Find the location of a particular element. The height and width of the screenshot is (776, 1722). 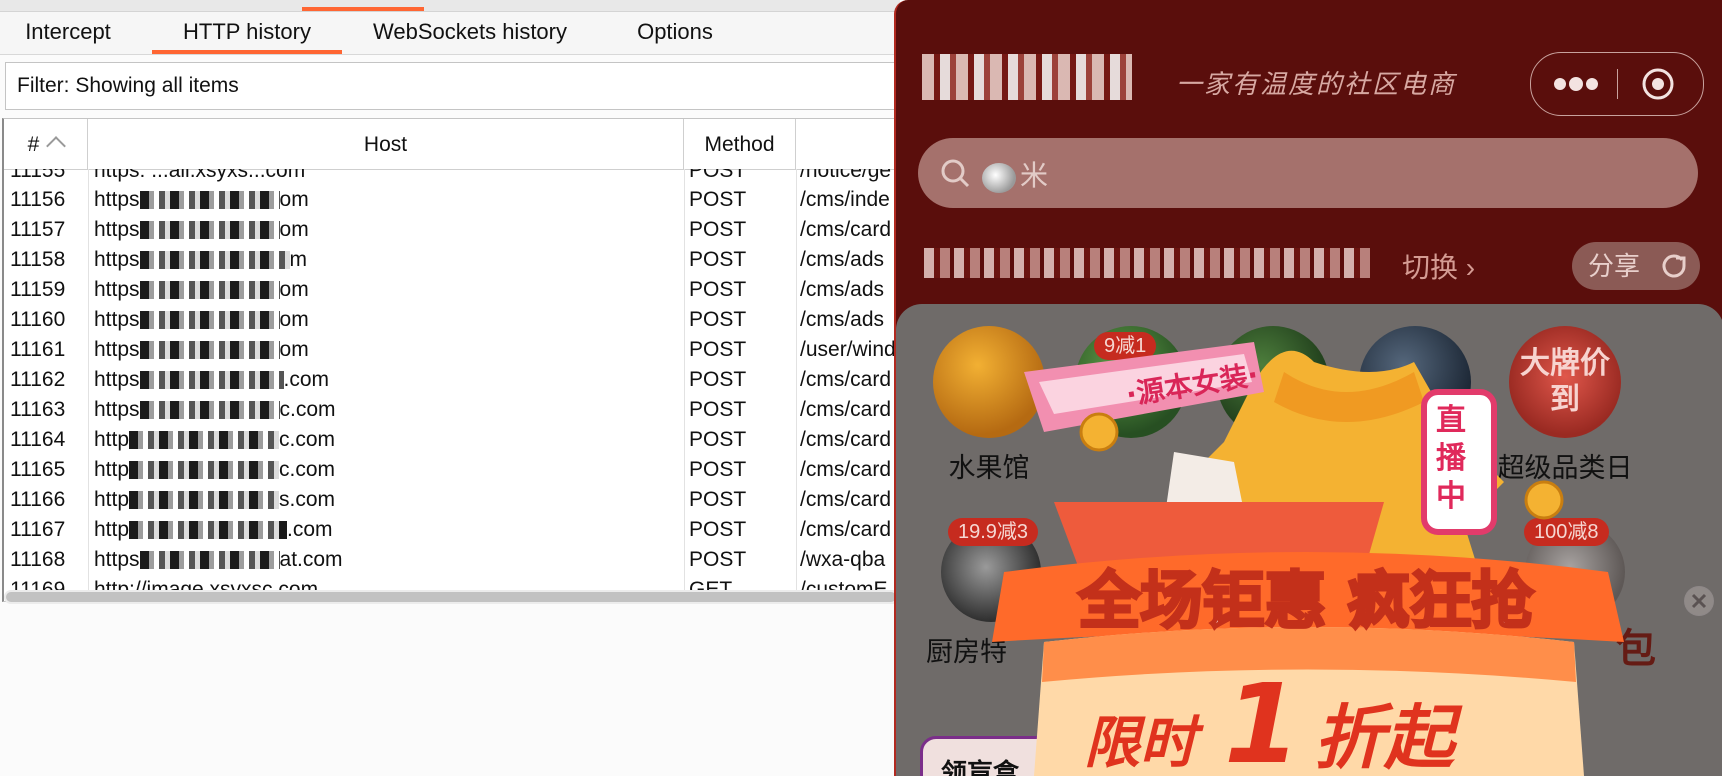

row-host: https.com is located at coordinates (215, 499).